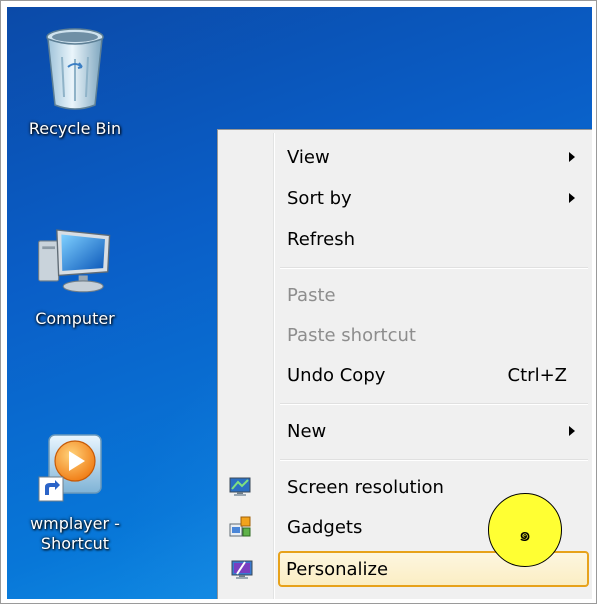 The width and height of the screenshot is (599, 606). I want to click on menu-item-undo-copy: Undo Copy Ctrl+Z, so click(406, 375).